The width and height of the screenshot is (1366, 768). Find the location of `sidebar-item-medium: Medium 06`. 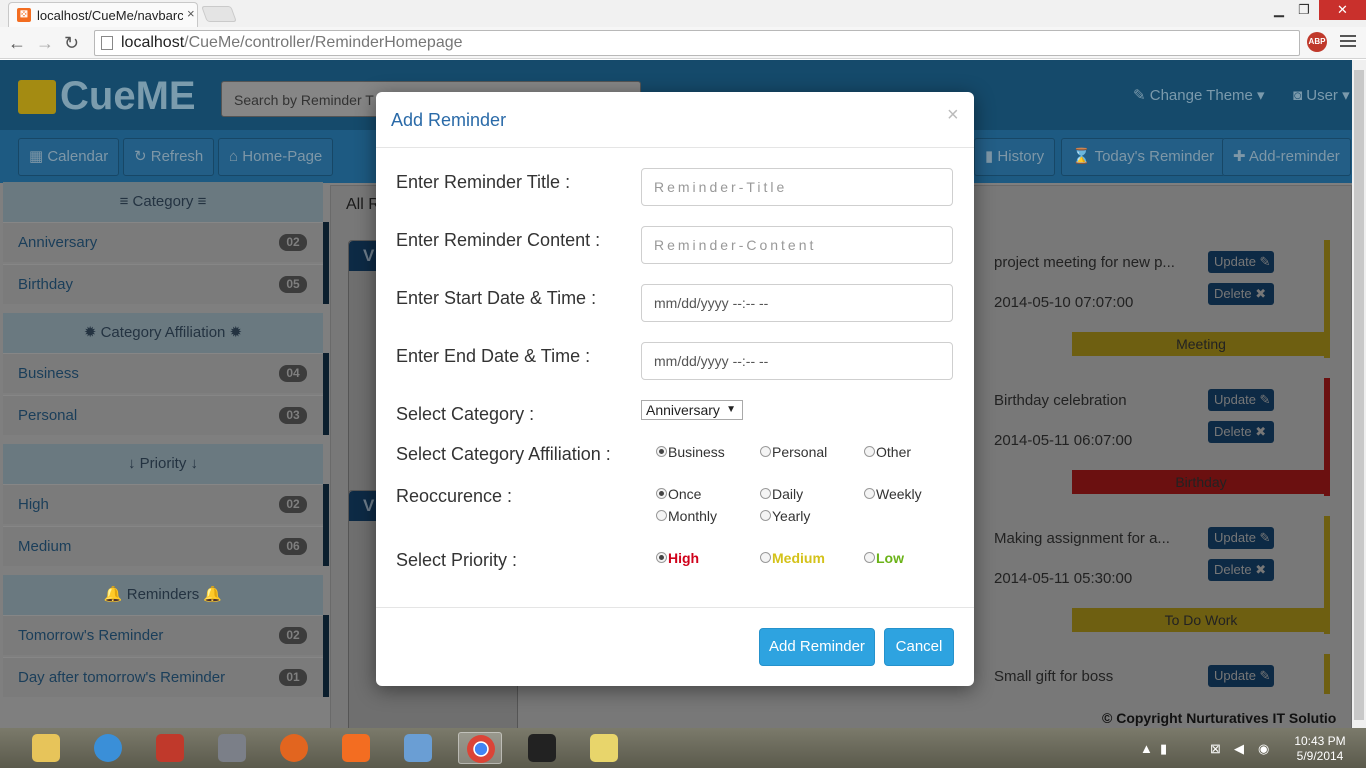

sidebar-item-medium: Medium 06 is located at coordinates (163, 546).